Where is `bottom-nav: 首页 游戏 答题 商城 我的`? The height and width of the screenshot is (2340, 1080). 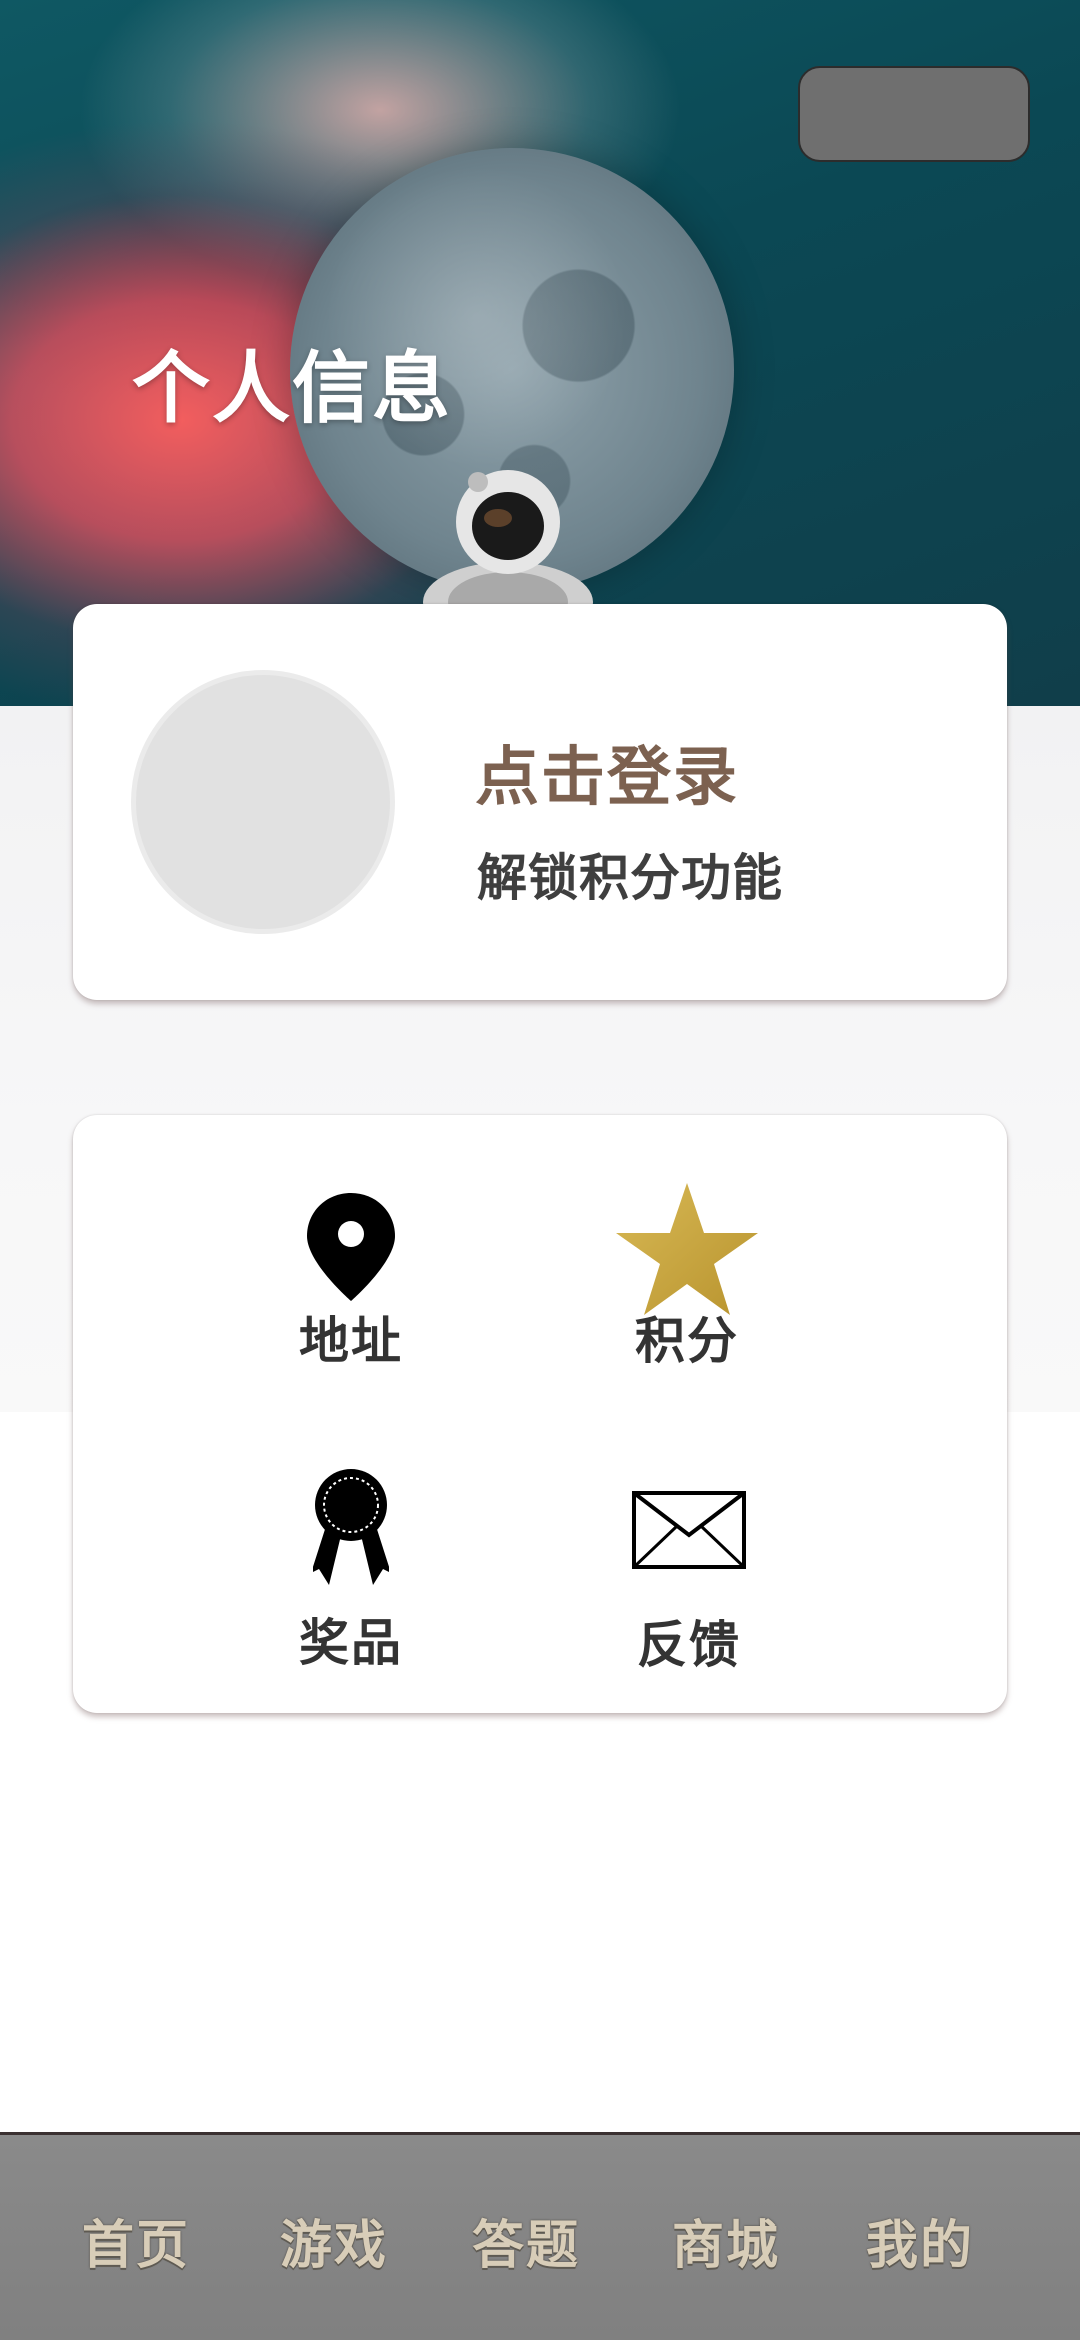
bottom-nav: 首页 游戏 答题 商城 我的 is located at coordinates (540, 2236).